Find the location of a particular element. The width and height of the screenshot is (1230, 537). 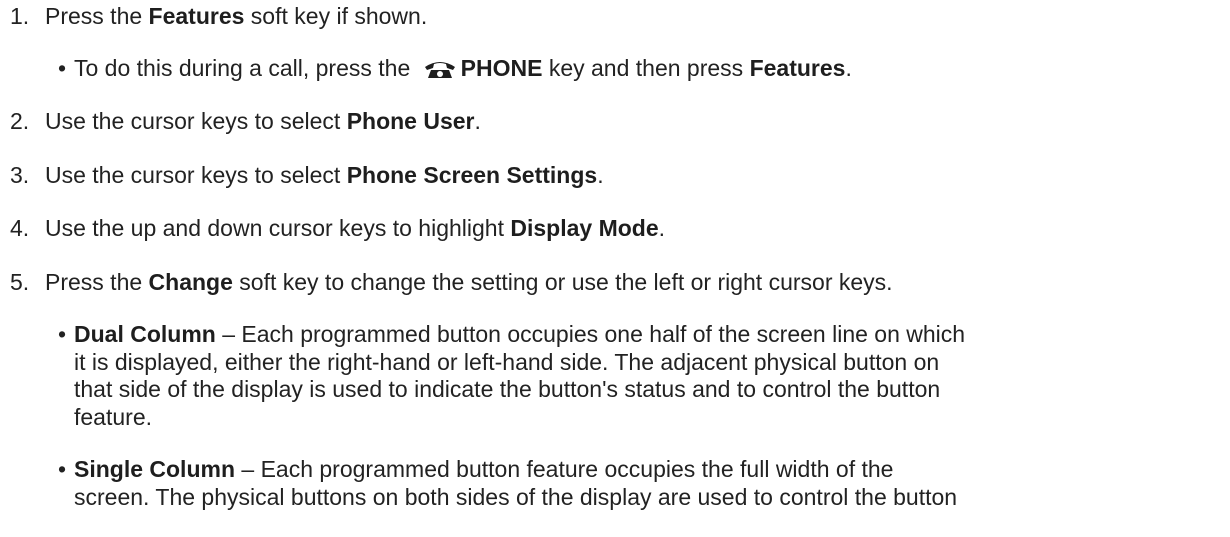

step-number: 3. is located at coordinates (20, 175).